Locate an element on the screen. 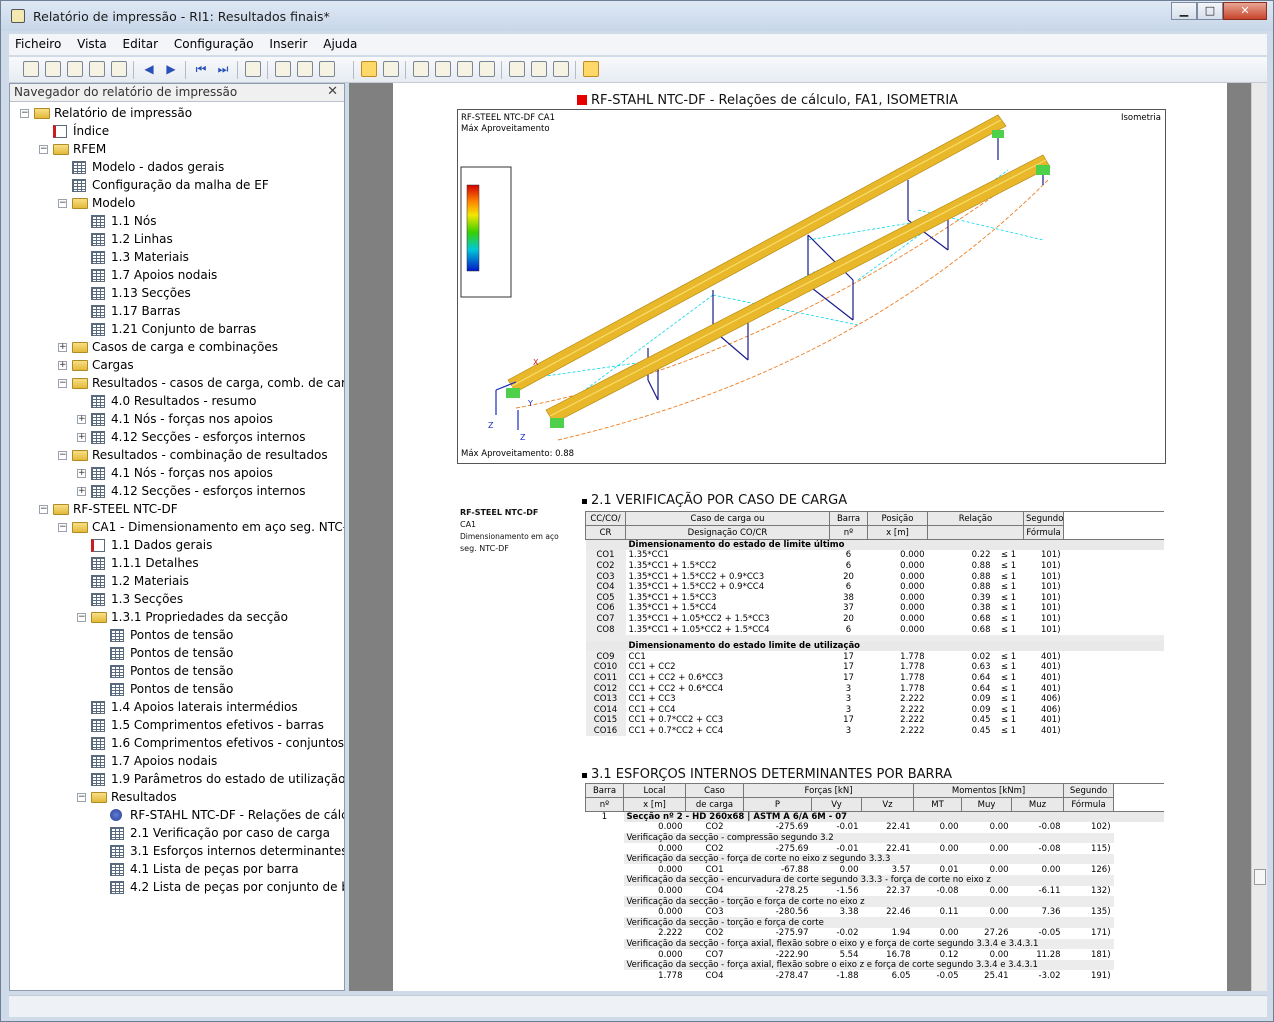 The width and height of the screenshot is (1274, 1022). tree-item: 1.3 Materiais is located at coordinates (177, 257).